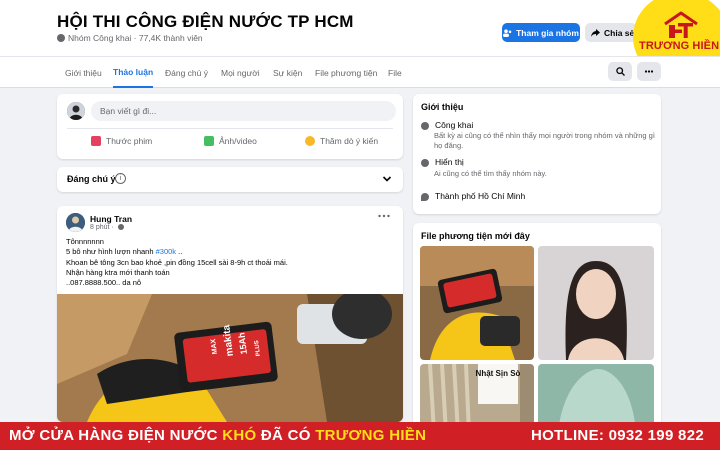 This screenshot has height=450, width=720. I want to click on user-avatar, so click(76, 111).